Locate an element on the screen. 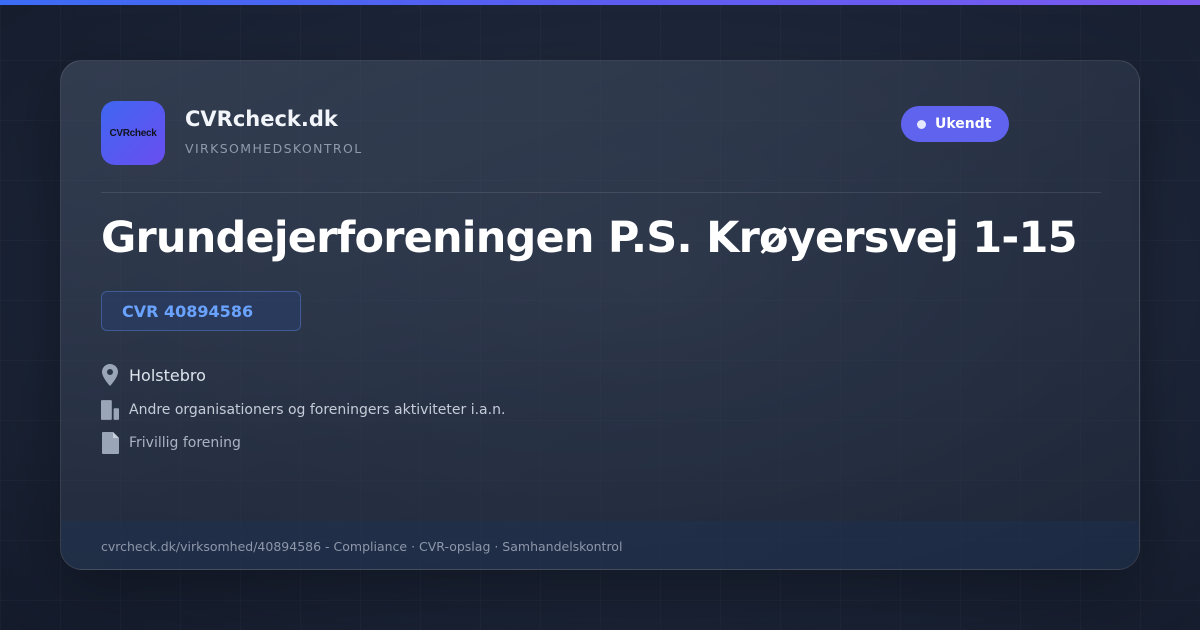 This screenshot has width=1200, height=630. document-icon is located at coordinates (110, 443).